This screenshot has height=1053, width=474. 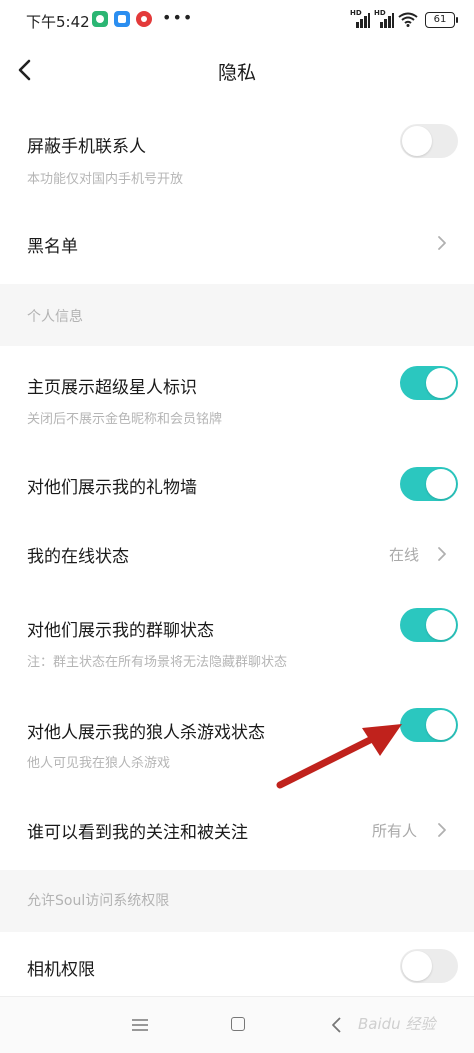 I want to click on werewolf-status-label: 对他人展示我的狼人杀游戏状态, so click(x=146, y=733).